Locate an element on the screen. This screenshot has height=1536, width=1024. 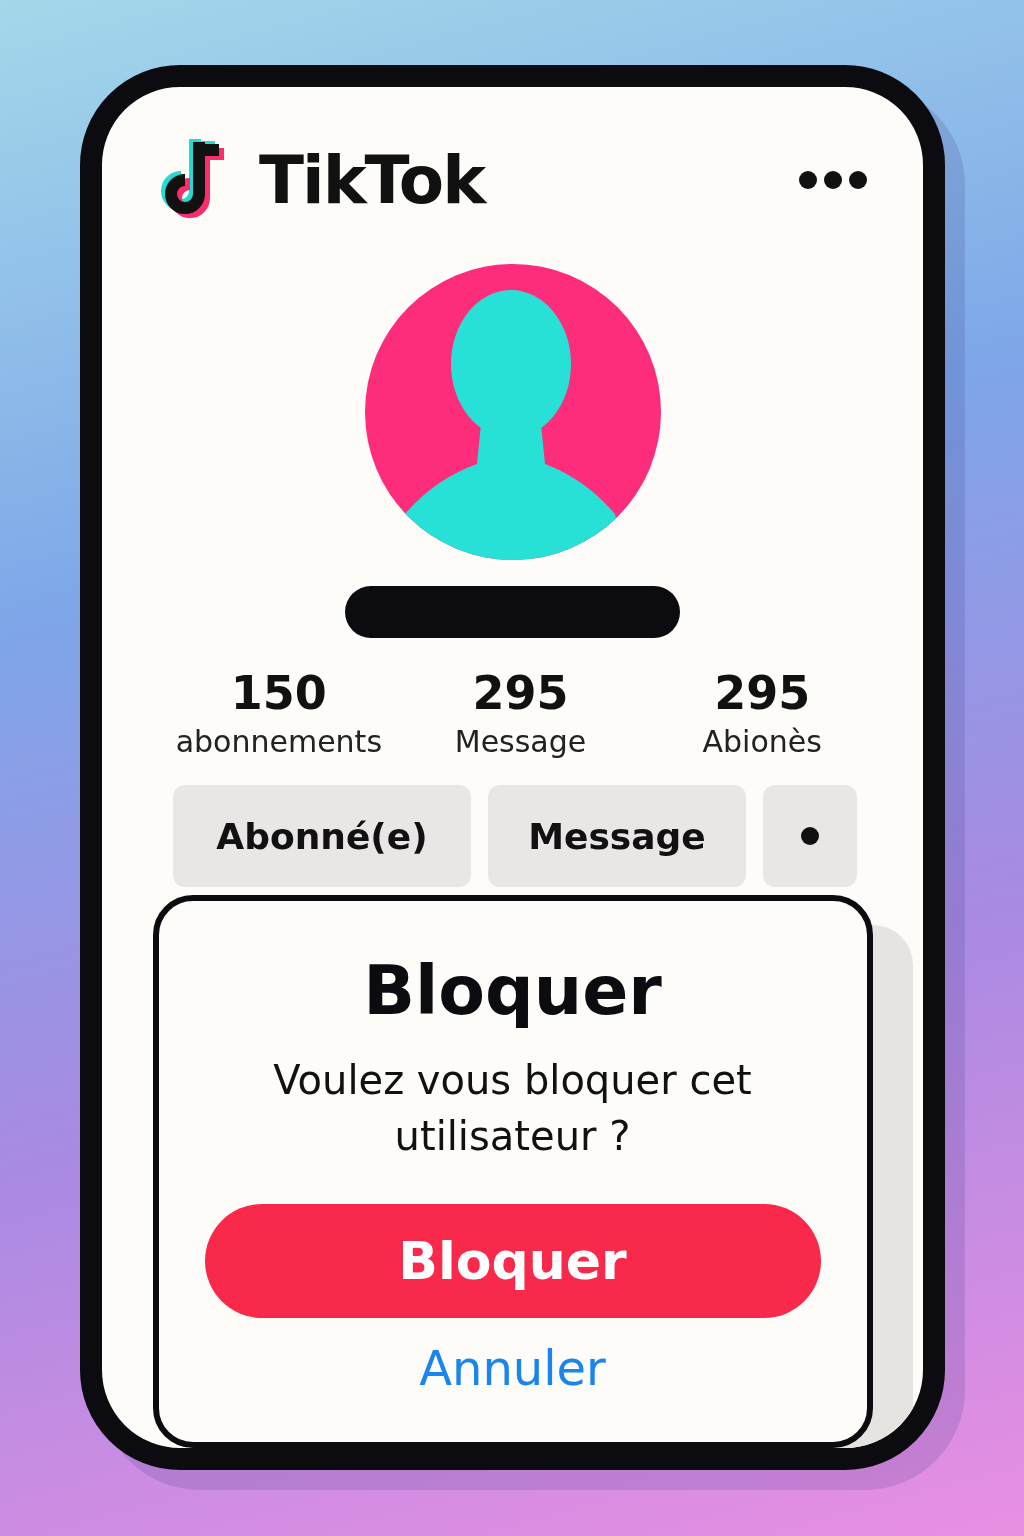
avatar-icon is located at coordinates (512, 412).